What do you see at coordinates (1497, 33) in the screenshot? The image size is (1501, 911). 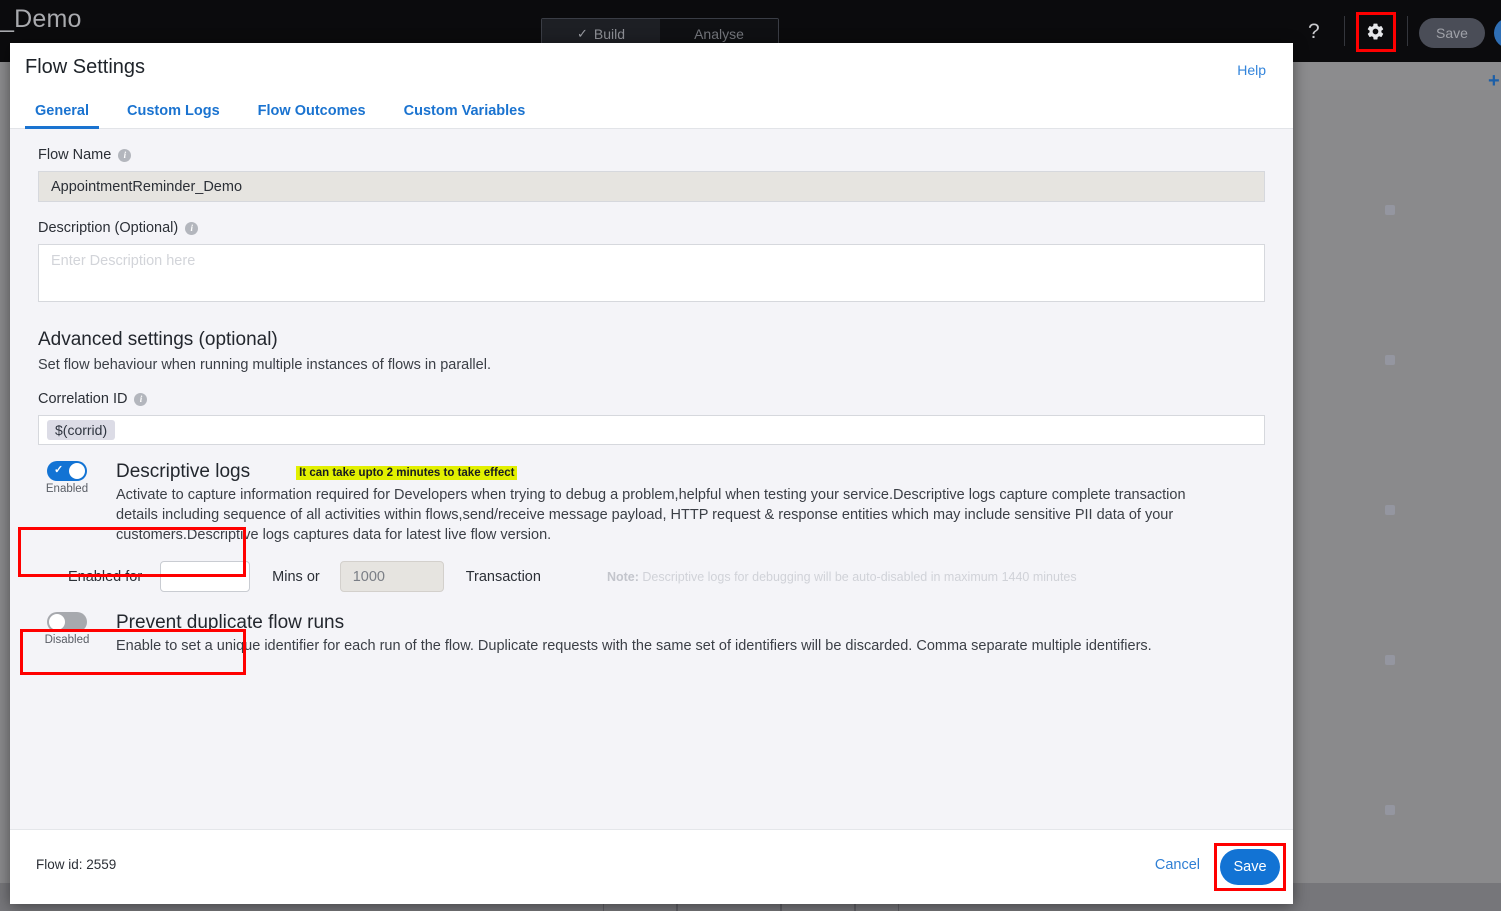 I see `edge-panel-toggle` at bounding box center [1497, 33].